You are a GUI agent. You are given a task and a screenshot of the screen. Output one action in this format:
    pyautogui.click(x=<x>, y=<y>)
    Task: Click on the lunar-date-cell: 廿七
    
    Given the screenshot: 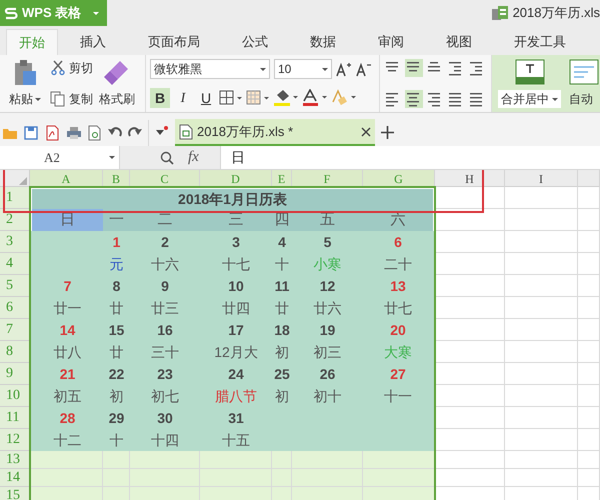 What is the action you would take?
    pyautogui.click(x=398, y=308)
    